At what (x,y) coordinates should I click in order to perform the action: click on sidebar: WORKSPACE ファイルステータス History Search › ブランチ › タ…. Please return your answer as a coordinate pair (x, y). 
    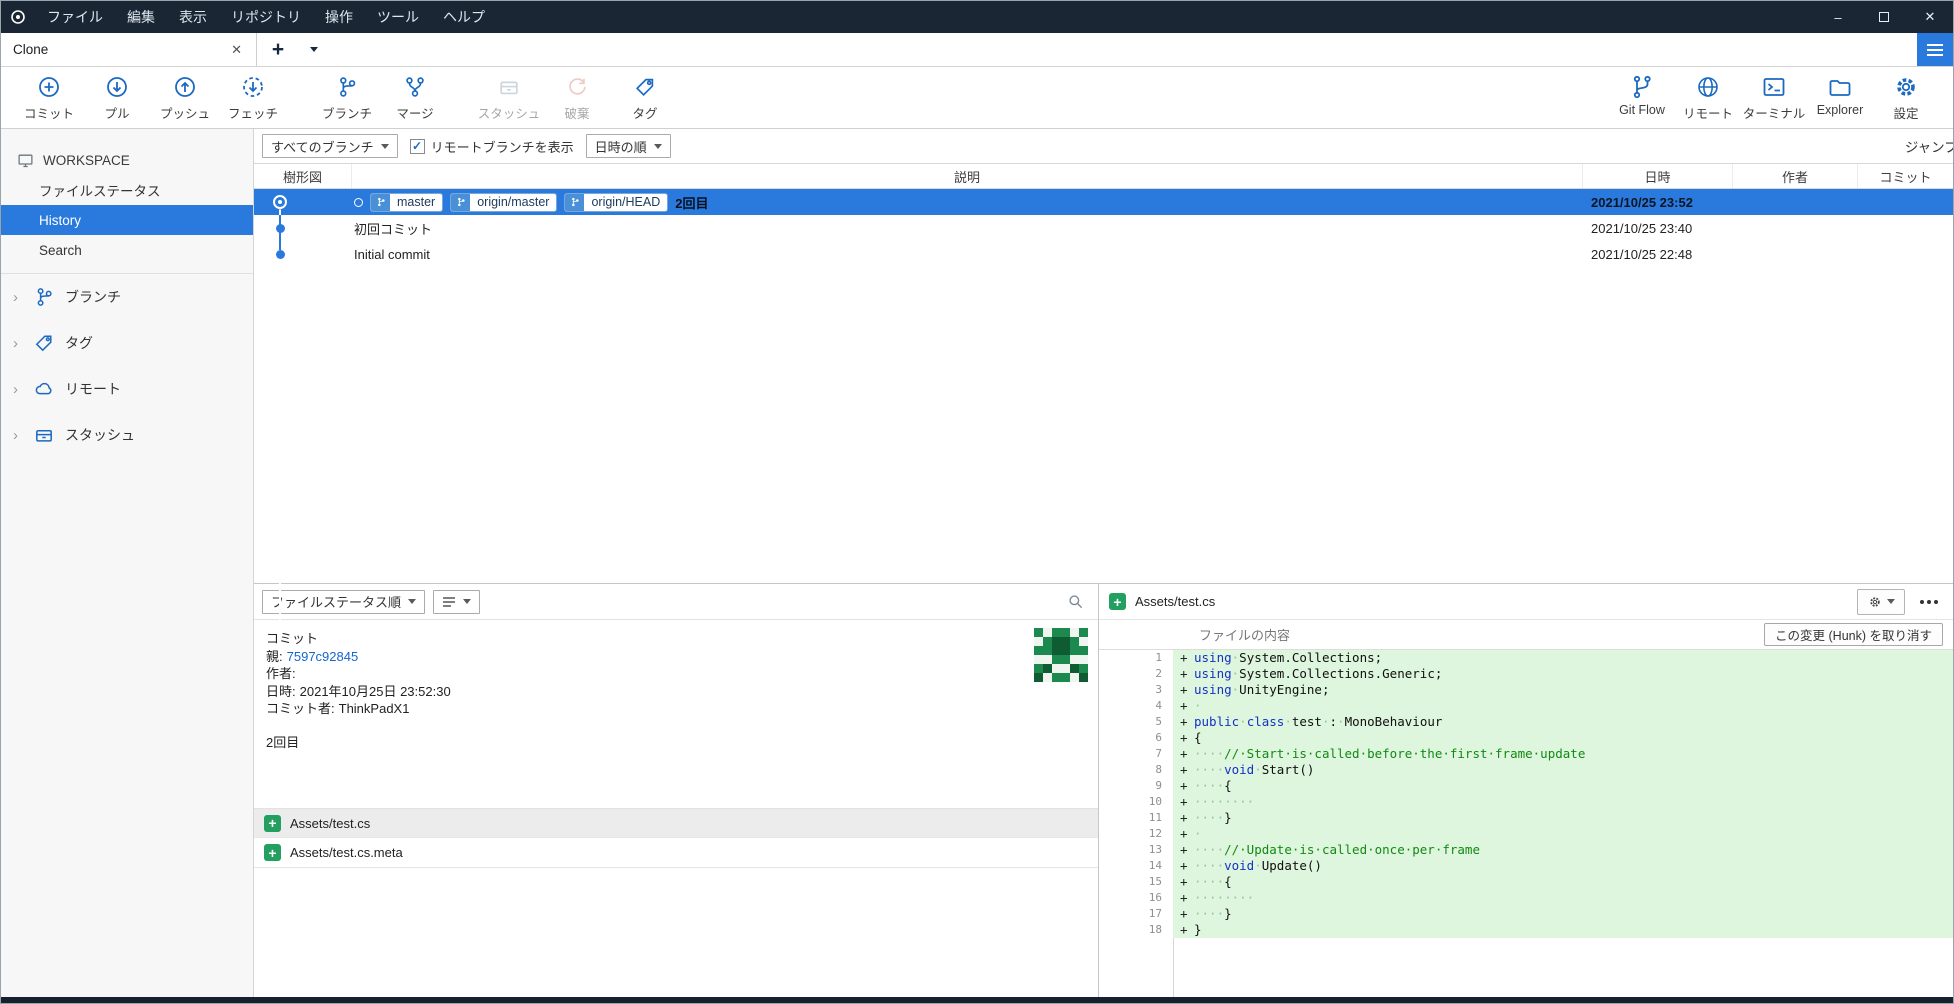
    Looking at the image, I should click on (127, 563).